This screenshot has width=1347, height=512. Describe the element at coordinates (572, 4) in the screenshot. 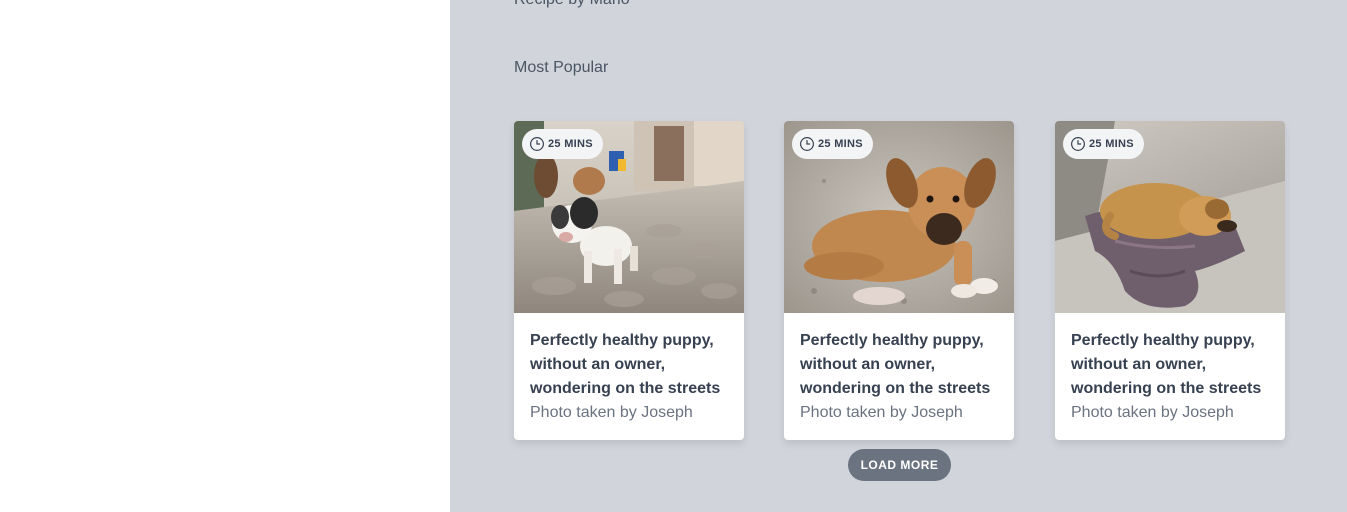

I see `previous-card-caption: Recipe by Mario` at that location.